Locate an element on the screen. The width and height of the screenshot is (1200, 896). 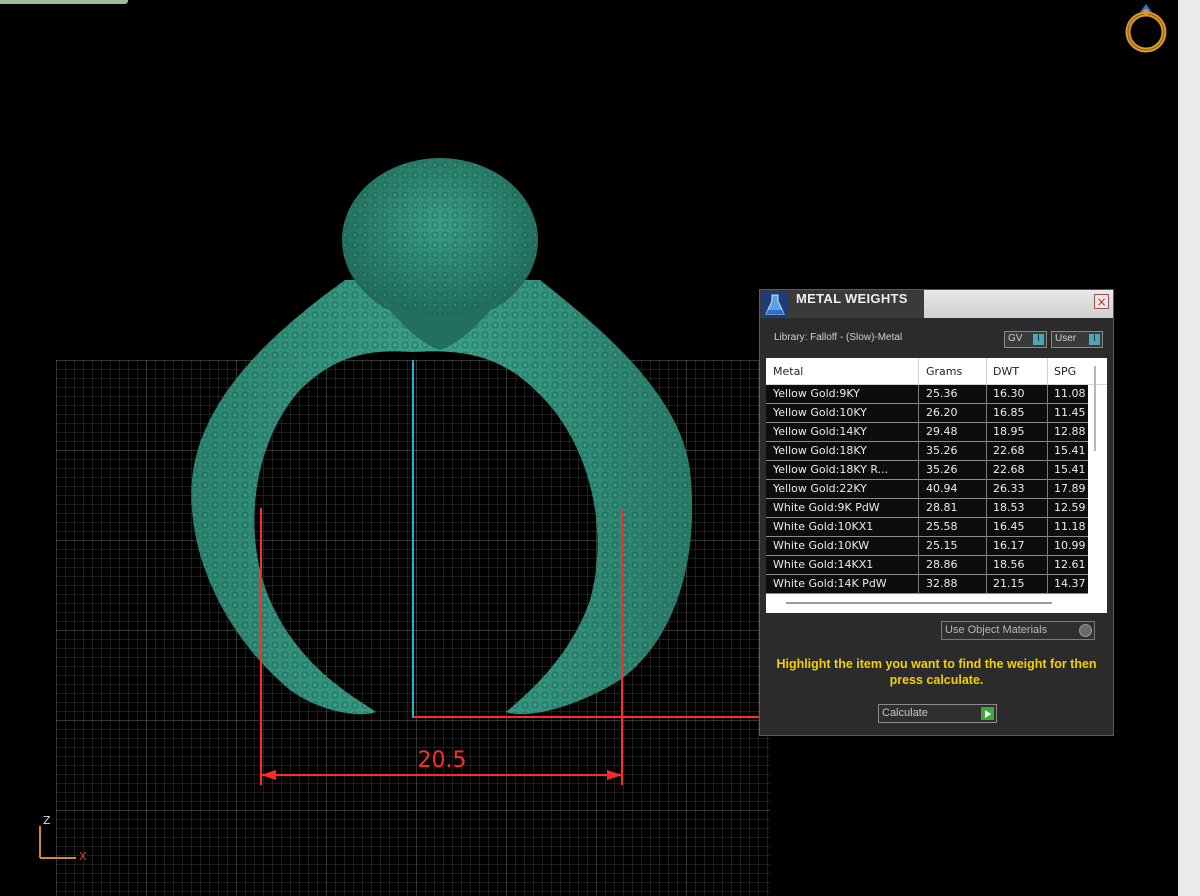
cell-spg: 12.88 is located at coordinates (1070, 431).